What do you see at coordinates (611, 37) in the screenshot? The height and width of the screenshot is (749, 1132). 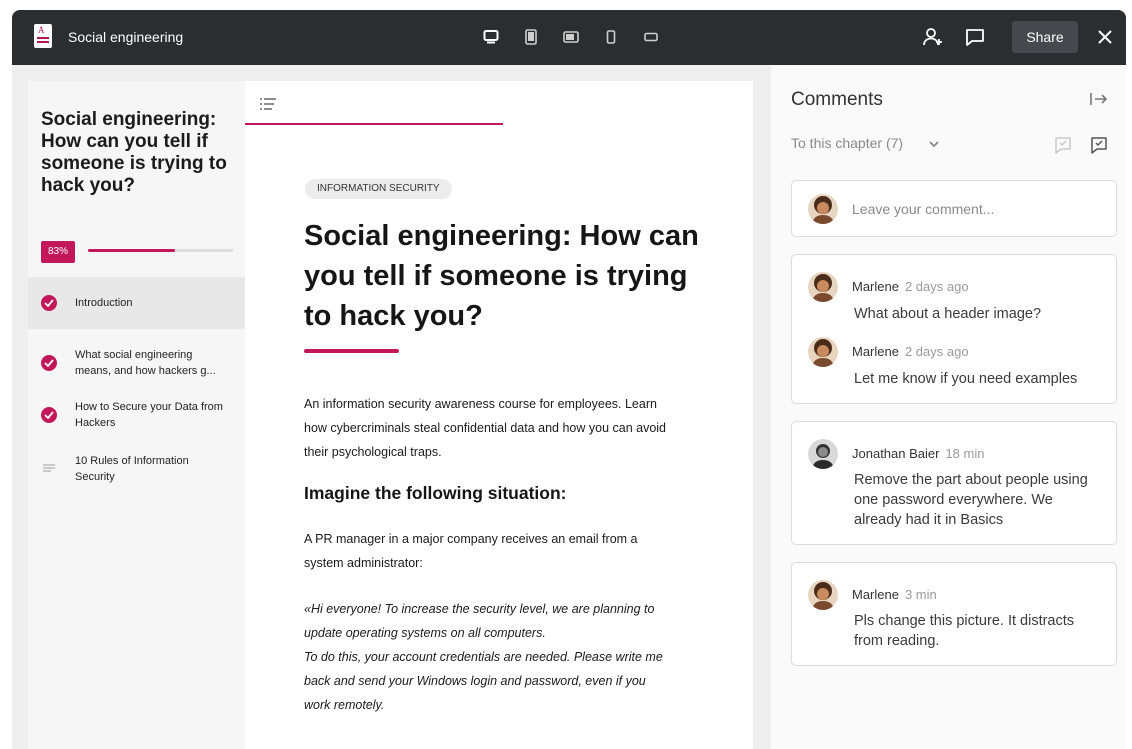 I see `phone-portrait-icon` at bounding box center [611, 37].